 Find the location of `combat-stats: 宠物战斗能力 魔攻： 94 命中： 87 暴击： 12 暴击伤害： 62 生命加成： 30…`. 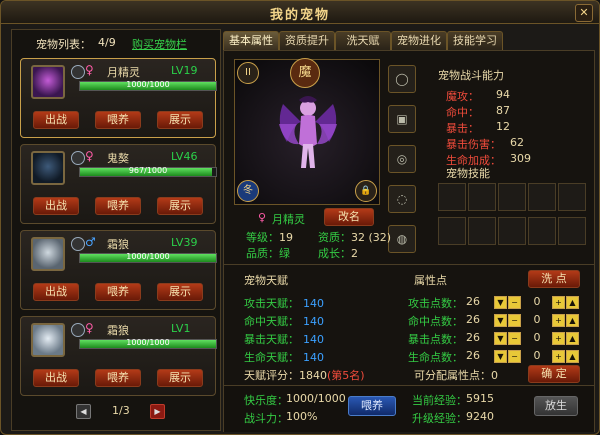

combat-stats: 宠物战斗能力 魔攻： 94 命中： 87 暴击： 12 暴击伤害： 62 生命加成： 30… is located at coordinates (513, 117).